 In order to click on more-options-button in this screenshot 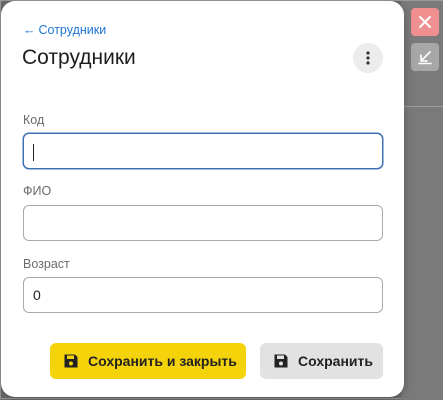, I will do `click(368, 58)`.